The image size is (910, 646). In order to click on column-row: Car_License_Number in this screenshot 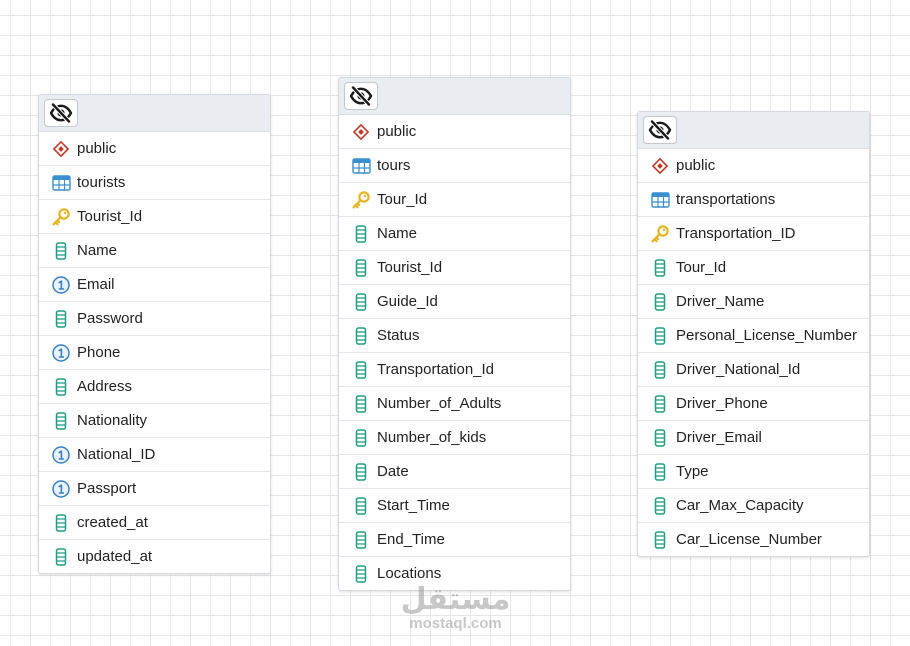, I will do `click(753, 539)`.